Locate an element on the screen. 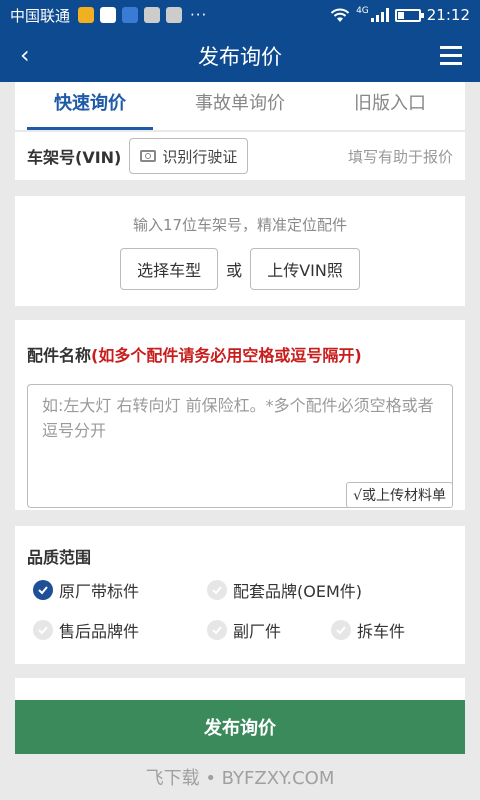 This screenshot has height=800, width=480. next-section-peek is located at coordinates (240, 689).